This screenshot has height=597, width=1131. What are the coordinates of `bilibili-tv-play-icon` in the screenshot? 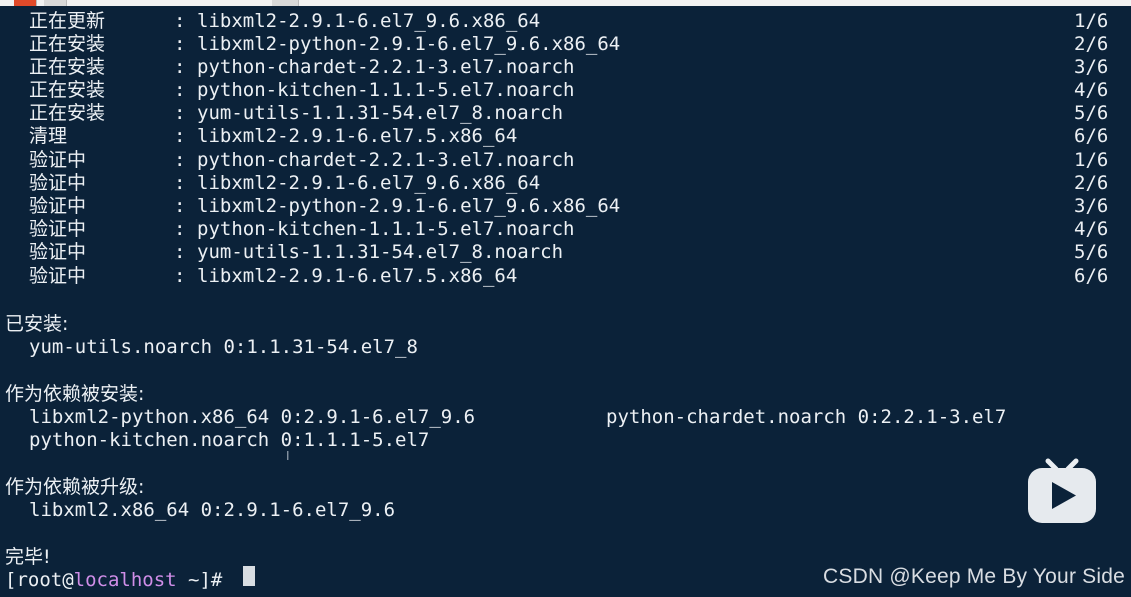 It's located at (1062, 491).